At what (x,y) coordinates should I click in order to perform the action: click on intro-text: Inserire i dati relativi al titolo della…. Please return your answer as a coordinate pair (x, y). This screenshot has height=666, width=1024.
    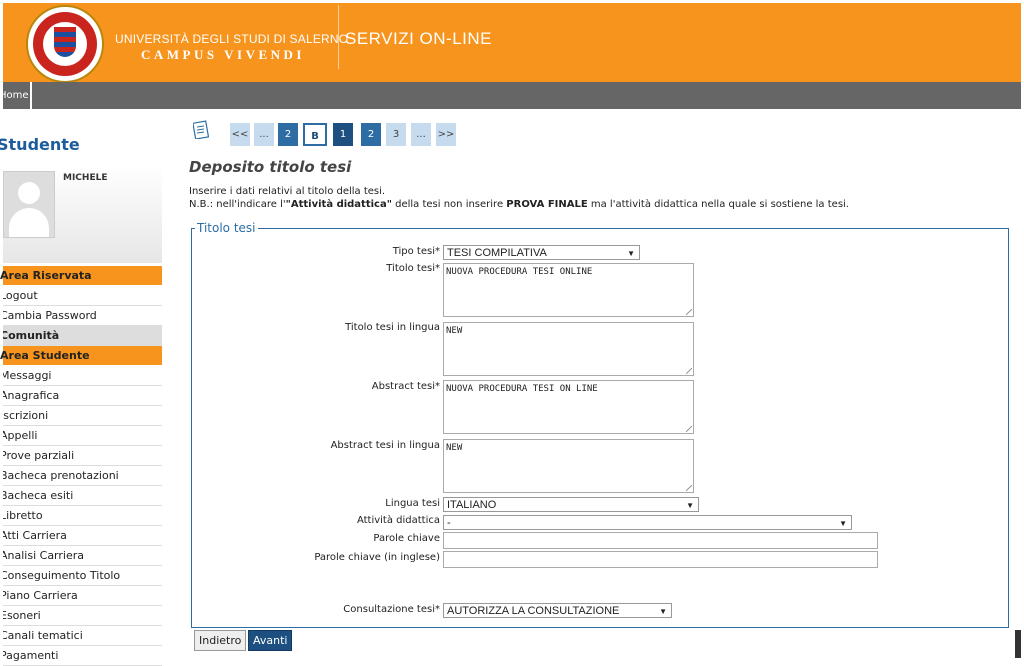
    Looking at the image, I should click on (287, 191).